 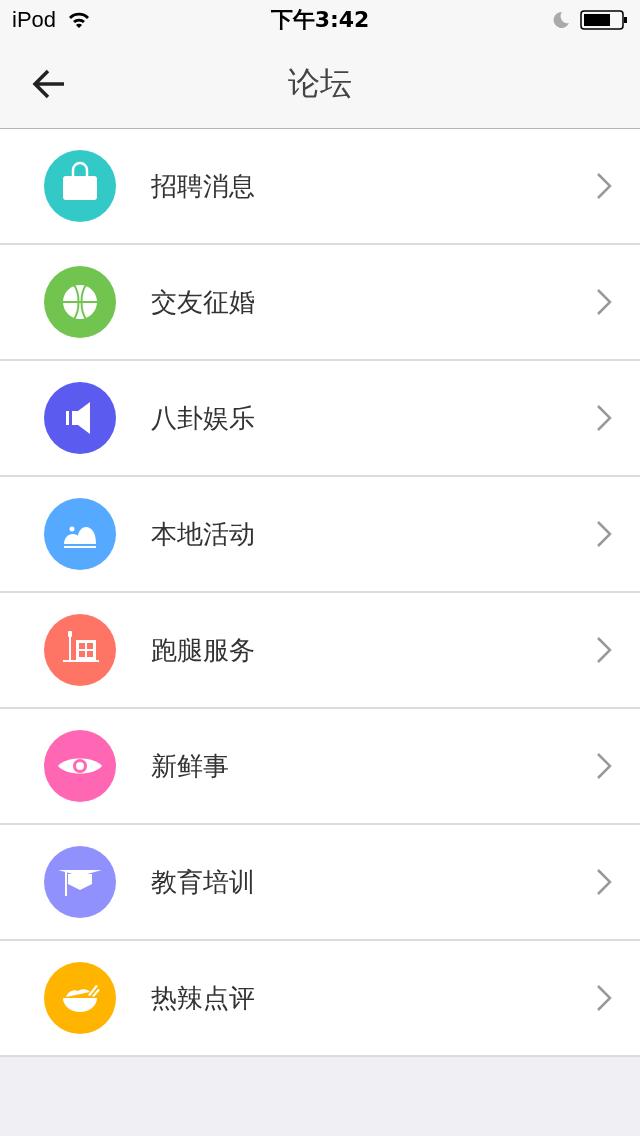 What do you see at coordinates (320, 419) in the screenshot?
I see `forum-category-row: 八卦娱乐` at bounding box center [320, 419].